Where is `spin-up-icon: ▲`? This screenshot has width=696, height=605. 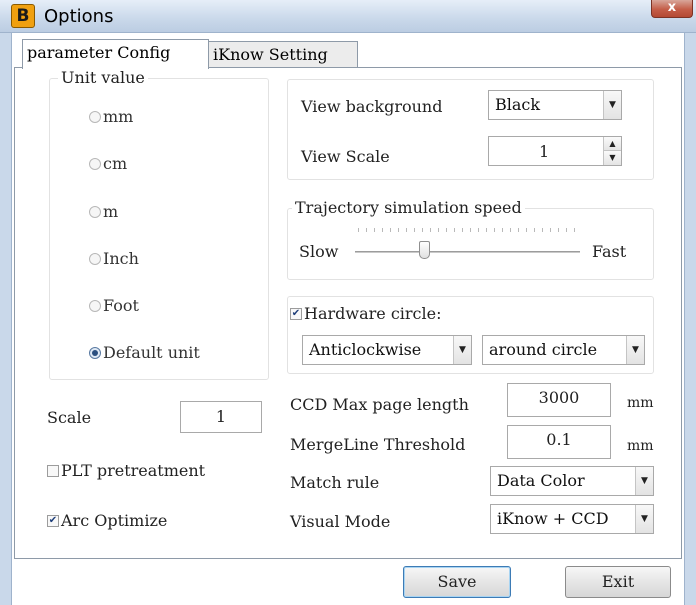
spin-up-icon: ▲ is located at coordinates (612, 144).